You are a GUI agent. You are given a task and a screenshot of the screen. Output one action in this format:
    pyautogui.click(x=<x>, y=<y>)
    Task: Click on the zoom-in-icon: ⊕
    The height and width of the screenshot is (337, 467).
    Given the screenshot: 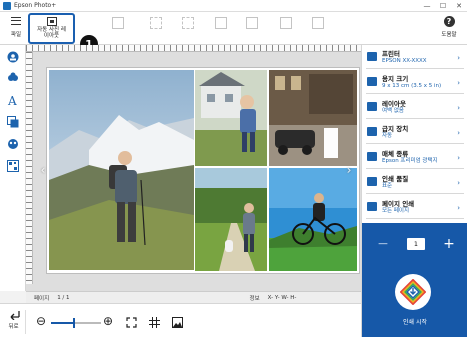 What is the action you would take?
    pyautogui.click(x=108, y=321)
    